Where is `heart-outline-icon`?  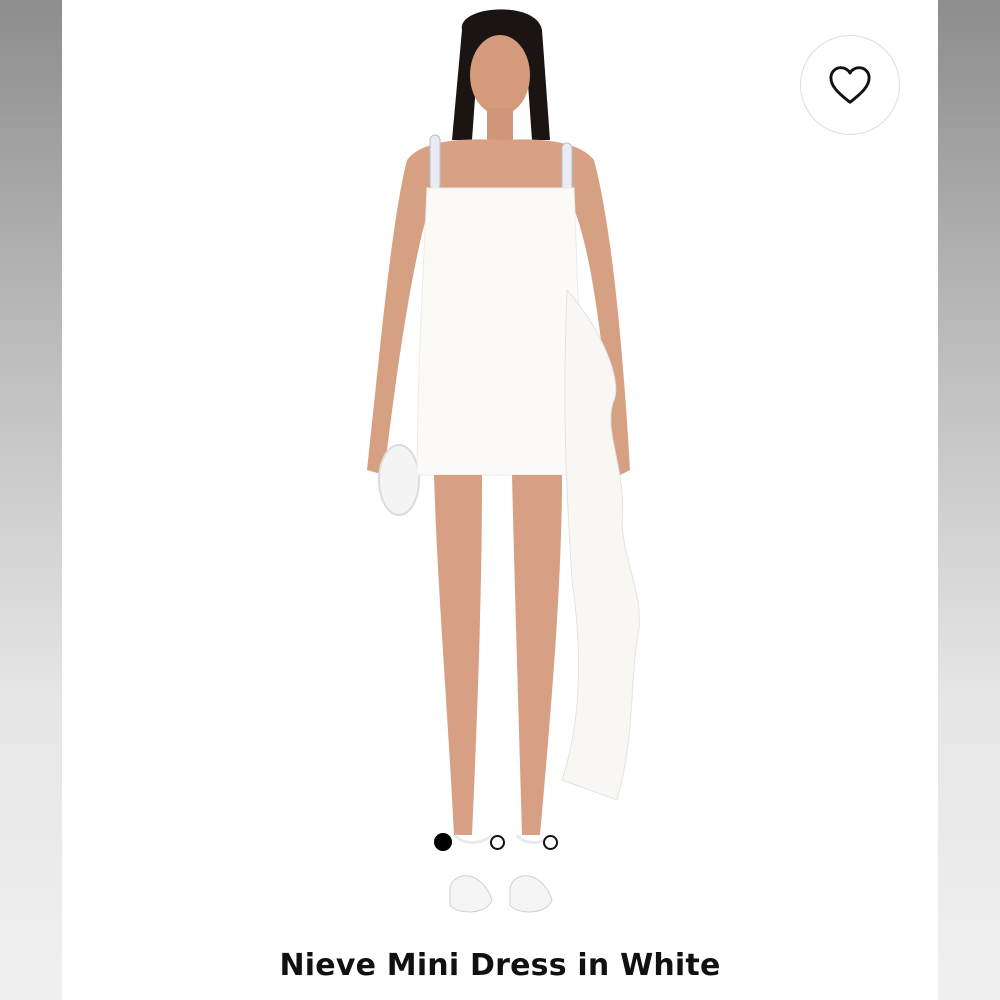
heart-outline-icon is located at coordinates (850, 85).